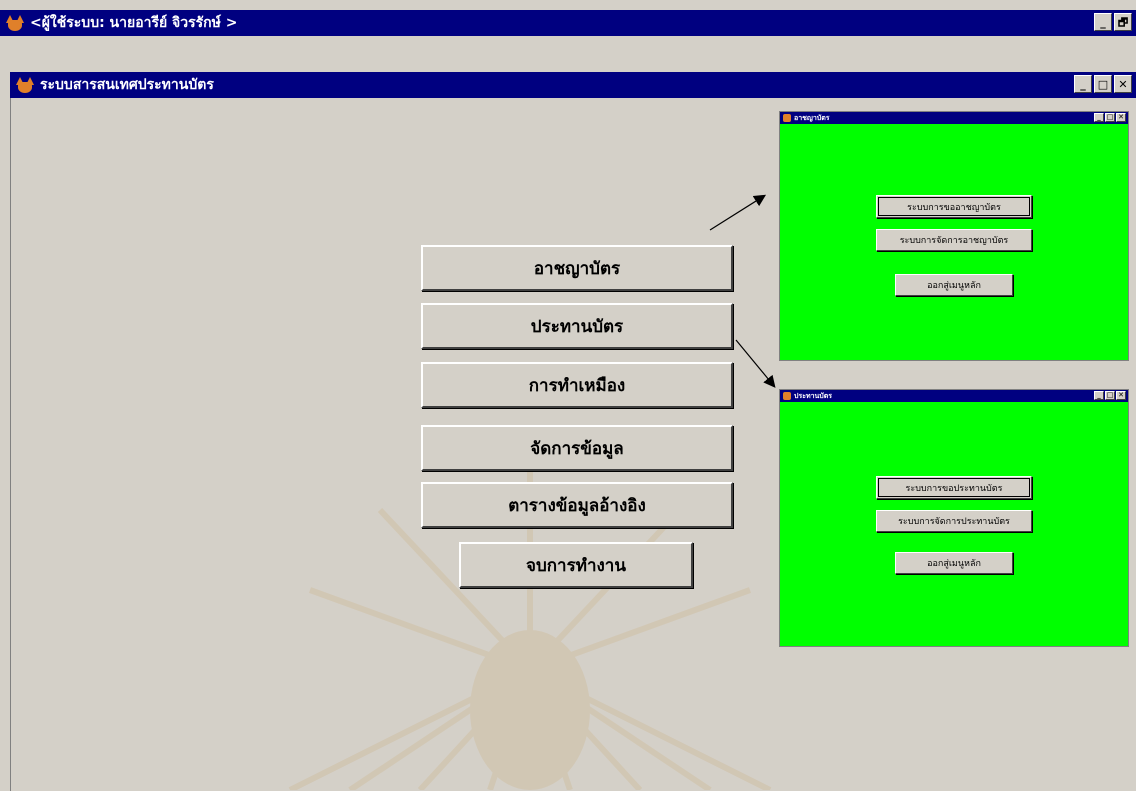 The height and width of the screenshot is (791, 1136). Describe the element at coordinates (1103, 22) in the screenshot. I see `app-minimize-button: _` at that location.